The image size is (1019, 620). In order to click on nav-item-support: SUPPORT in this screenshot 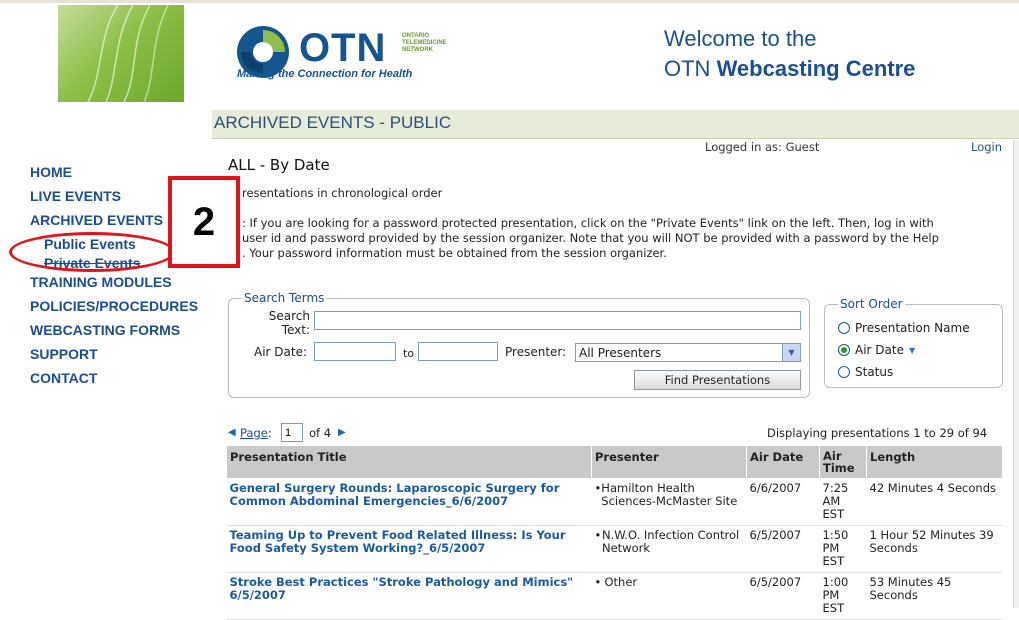, I will do `click(114, 354)`.